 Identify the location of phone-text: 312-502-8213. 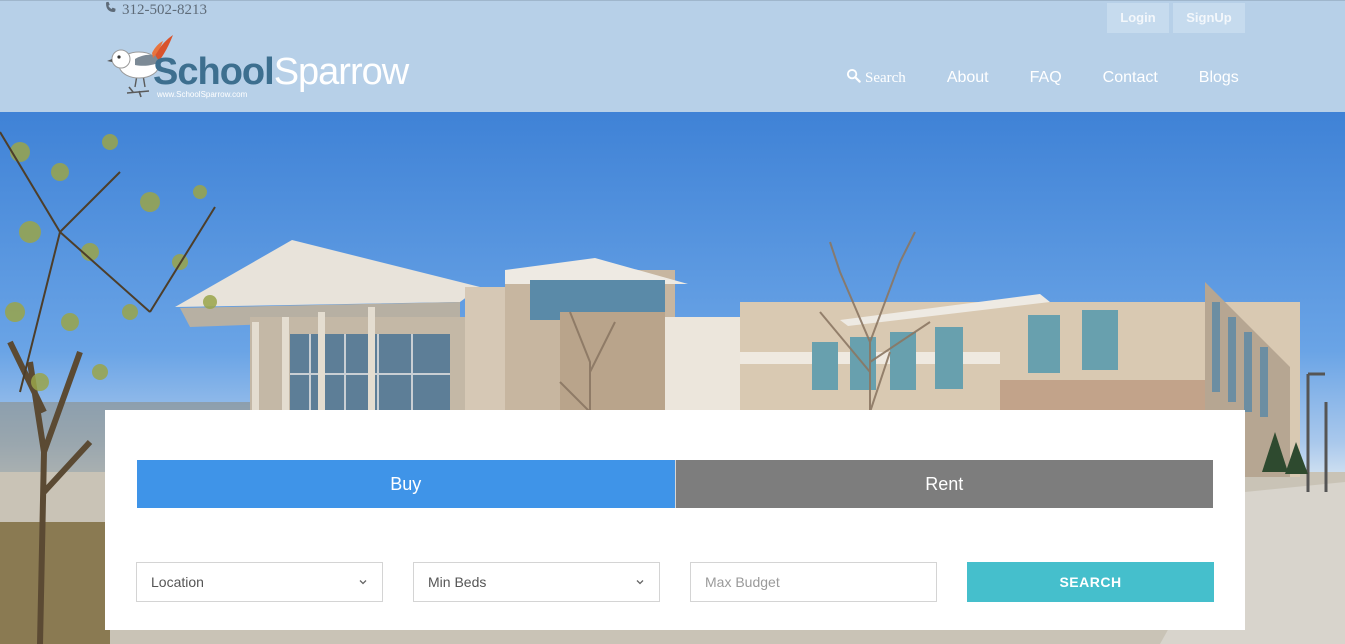
(164, 9).